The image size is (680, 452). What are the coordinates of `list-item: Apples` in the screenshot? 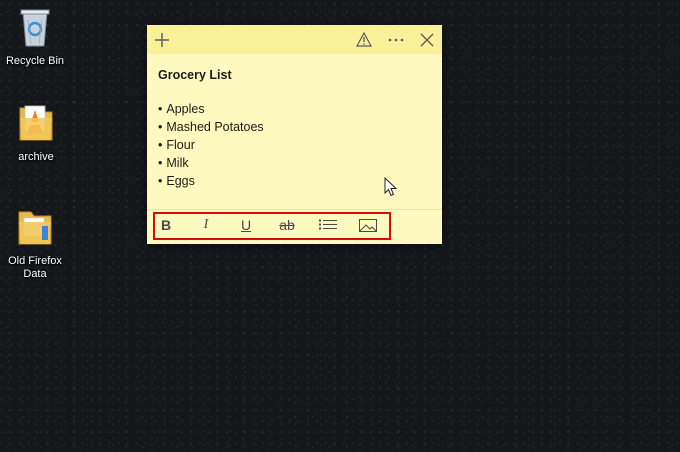 It's located at (294, 109).